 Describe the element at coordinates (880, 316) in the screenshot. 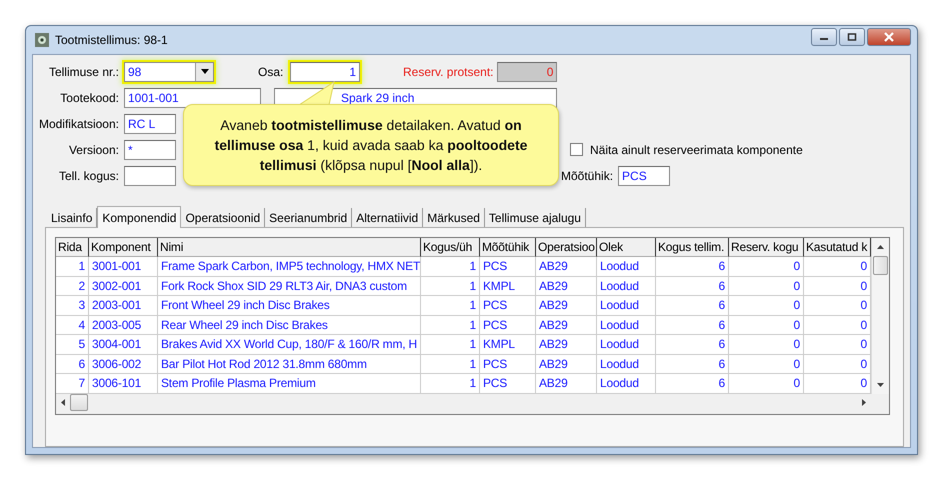

I see `vertical-scrollbar` at that location.